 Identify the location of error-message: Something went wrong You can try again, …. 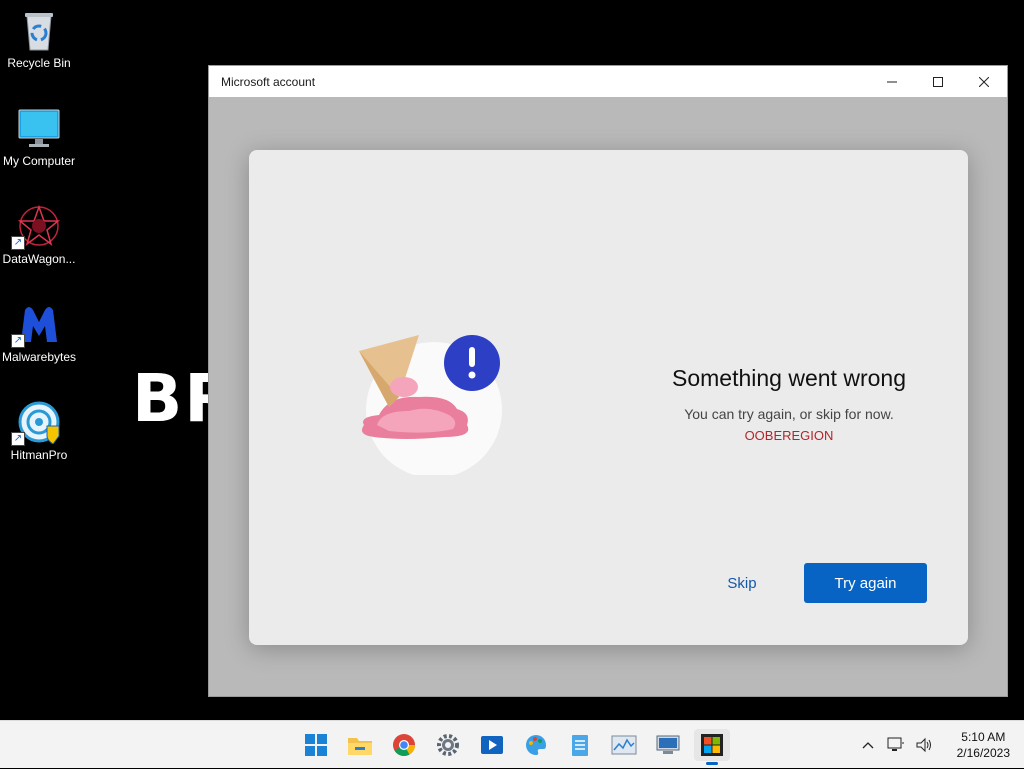
(789, 404).